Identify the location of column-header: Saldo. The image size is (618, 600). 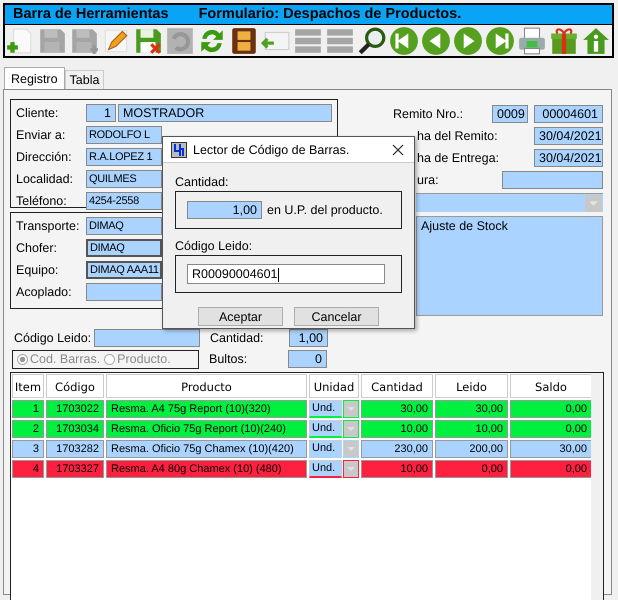
(551, 386).